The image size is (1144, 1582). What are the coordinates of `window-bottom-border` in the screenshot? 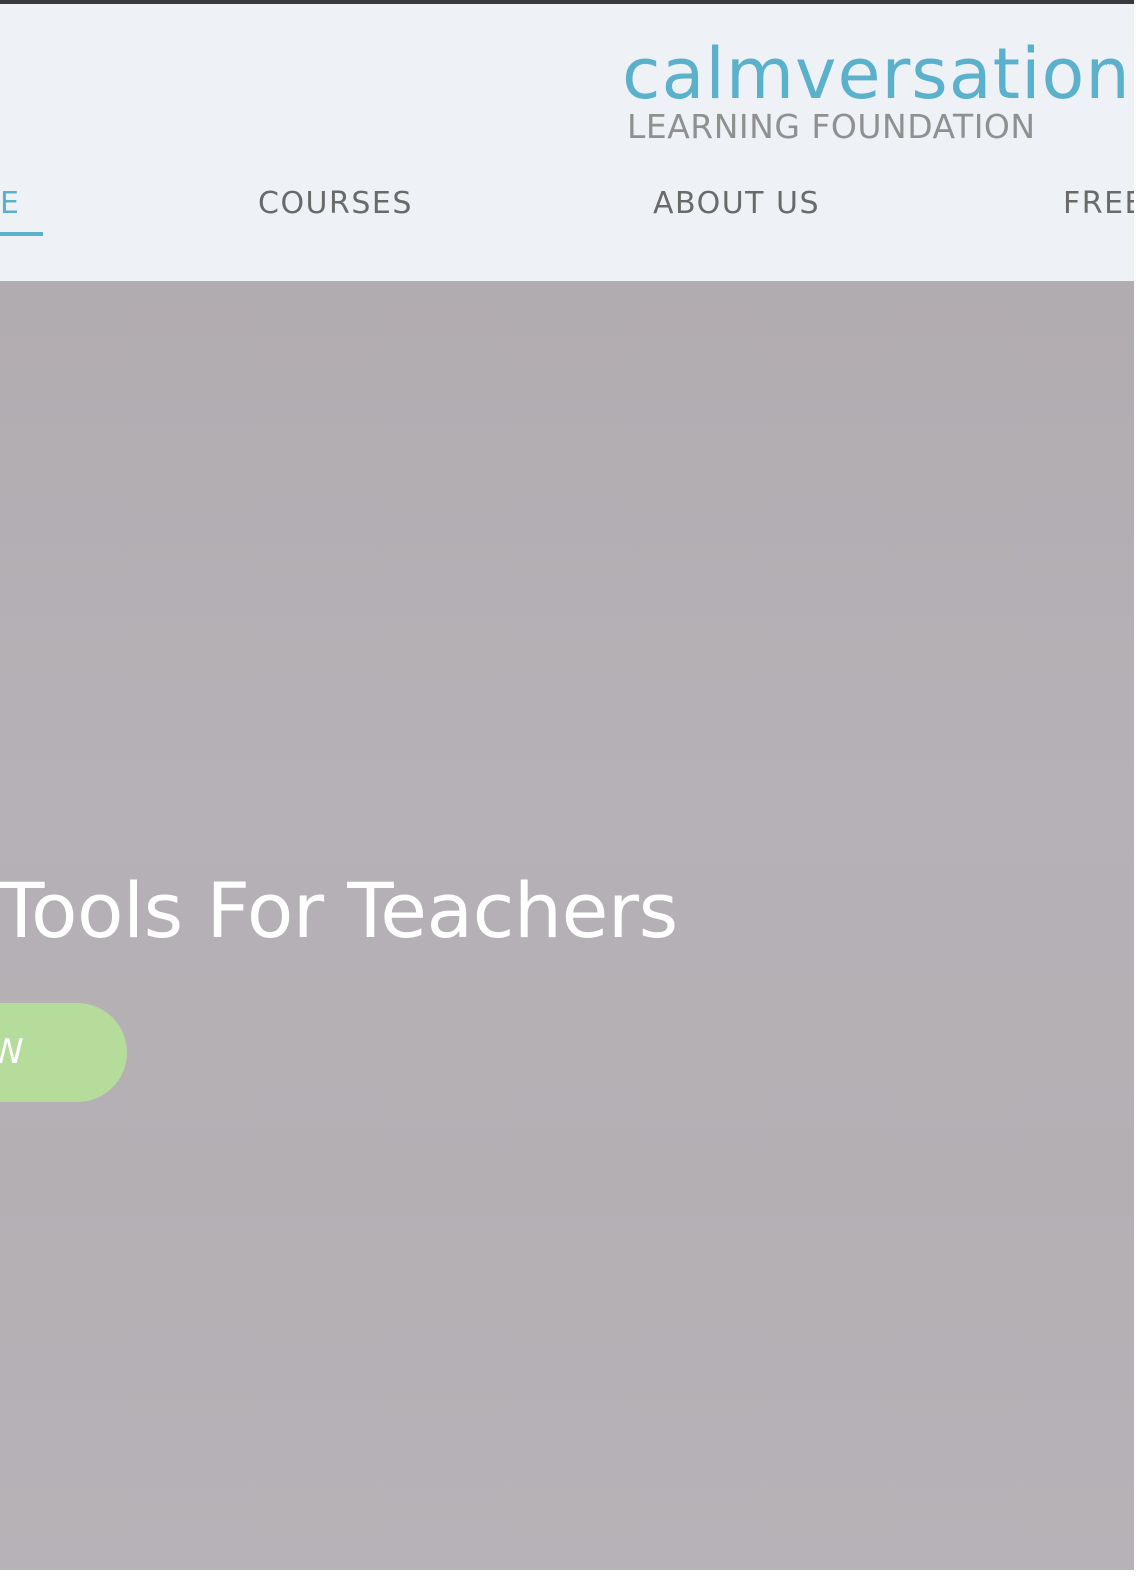 It's located at (572, 1576).